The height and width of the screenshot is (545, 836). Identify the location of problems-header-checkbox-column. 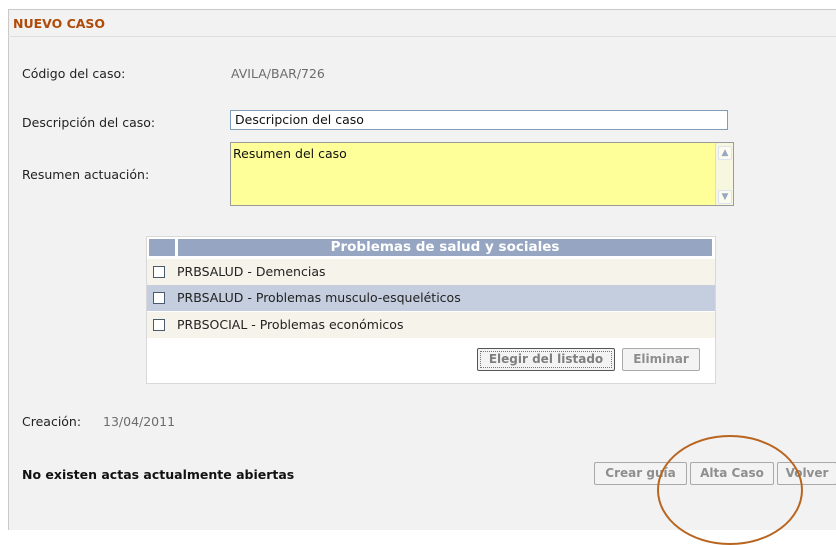
(162, 247).